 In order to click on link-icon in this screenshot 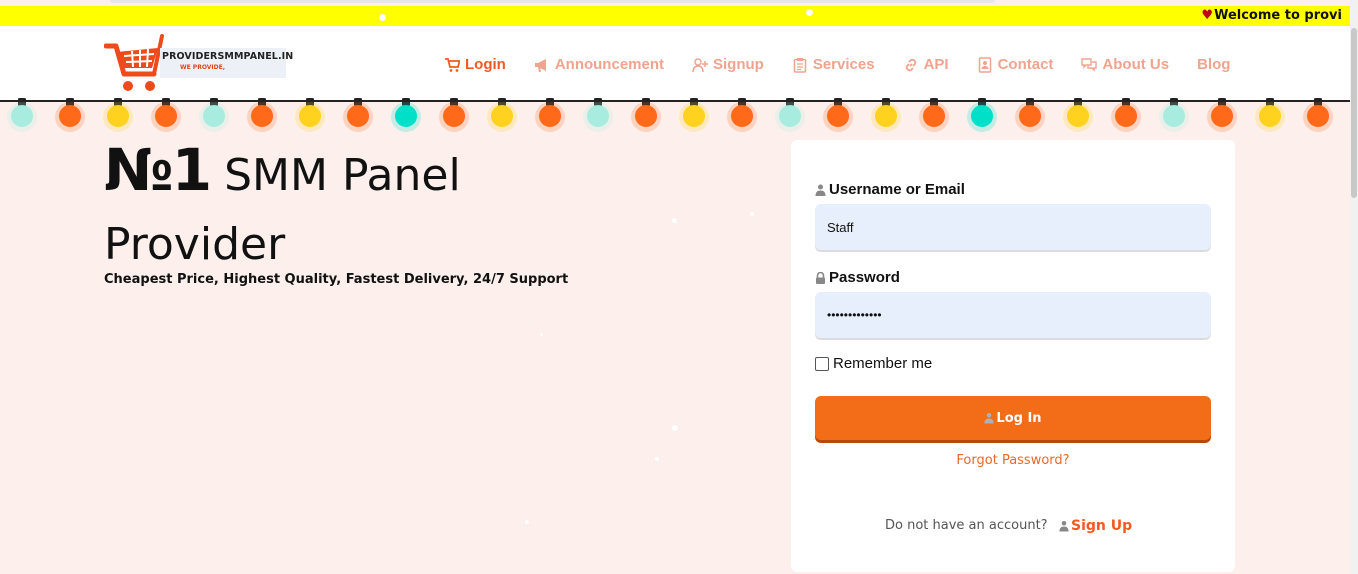, I will do `click(910, 64)`.